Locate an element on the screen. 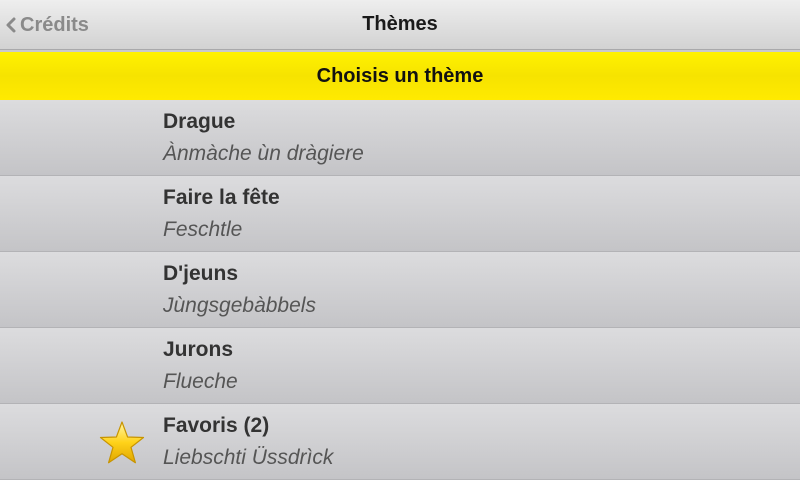 The image size is (800, 480). theme-subtitle: Jùngsgebàbbels is located at coordinates (239, 305).